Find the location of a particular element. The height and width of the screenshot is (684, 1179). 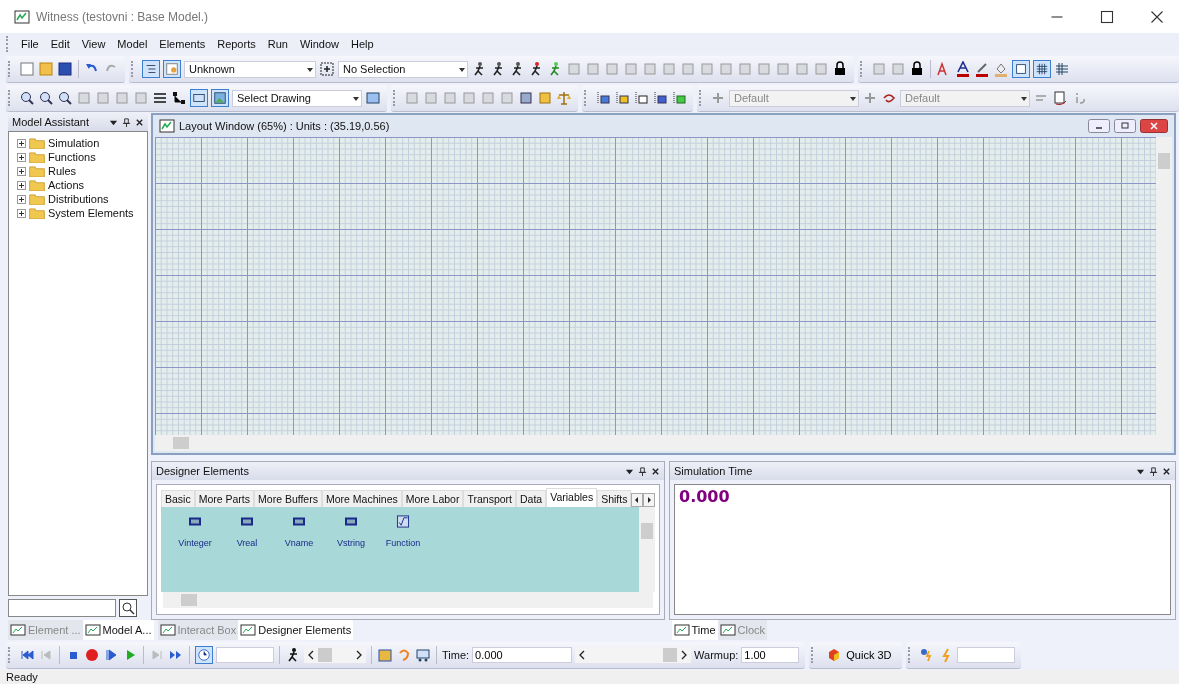

tree-item: Rules is located at coordinates (62, 171).